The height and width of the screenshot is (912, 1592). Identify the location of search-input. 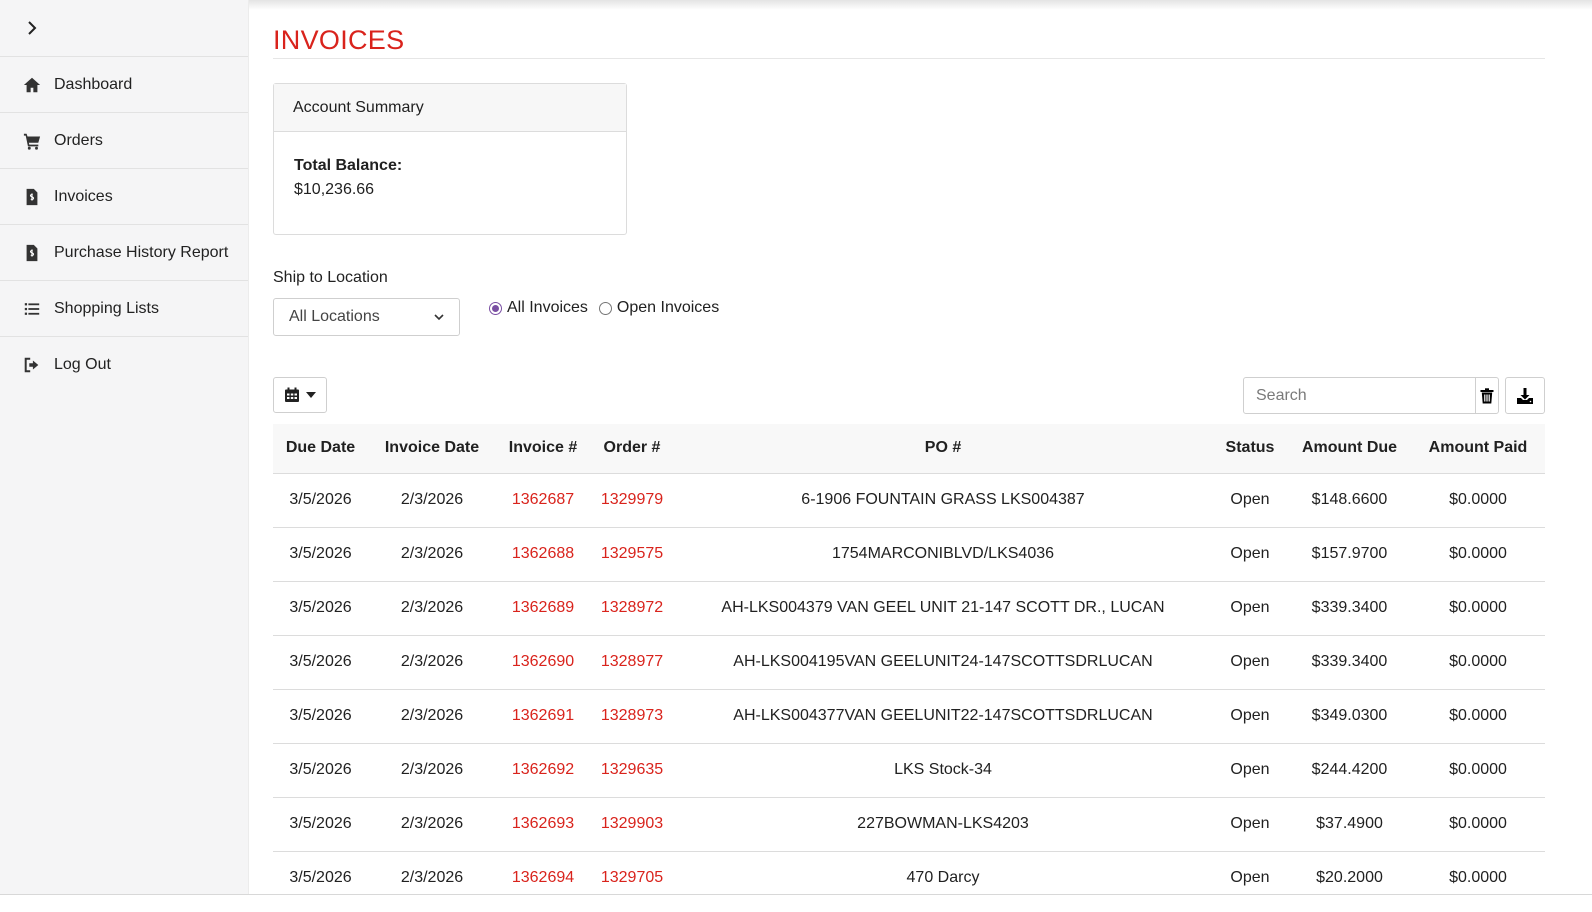
(1359, 395).